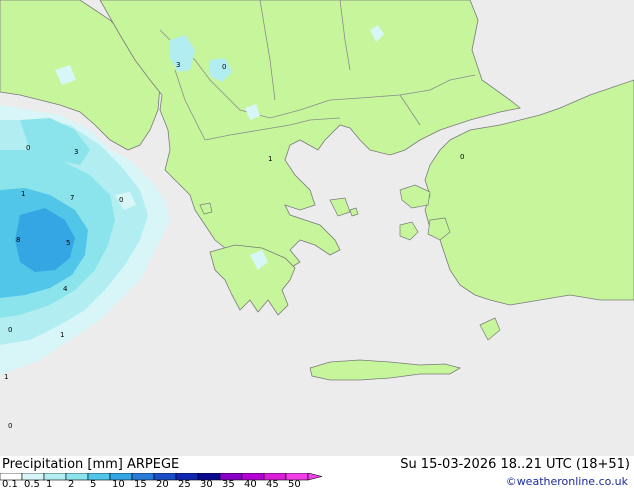  What do you see at coordinates (93, 484) in the screenshot?
I see `legend-tick-label: 5` at bounding box center [93, 484].